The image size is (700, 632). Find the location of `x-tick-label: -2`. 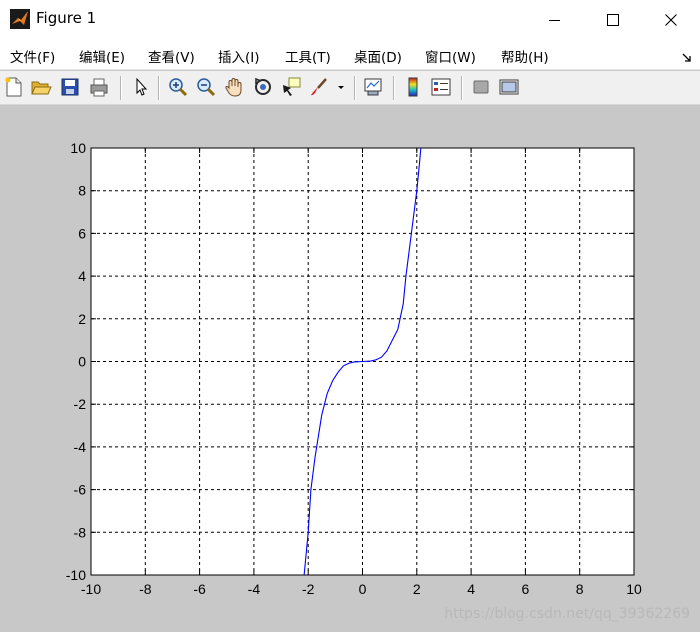

x-tick-label: -2 is located at coordinates (308, 589).